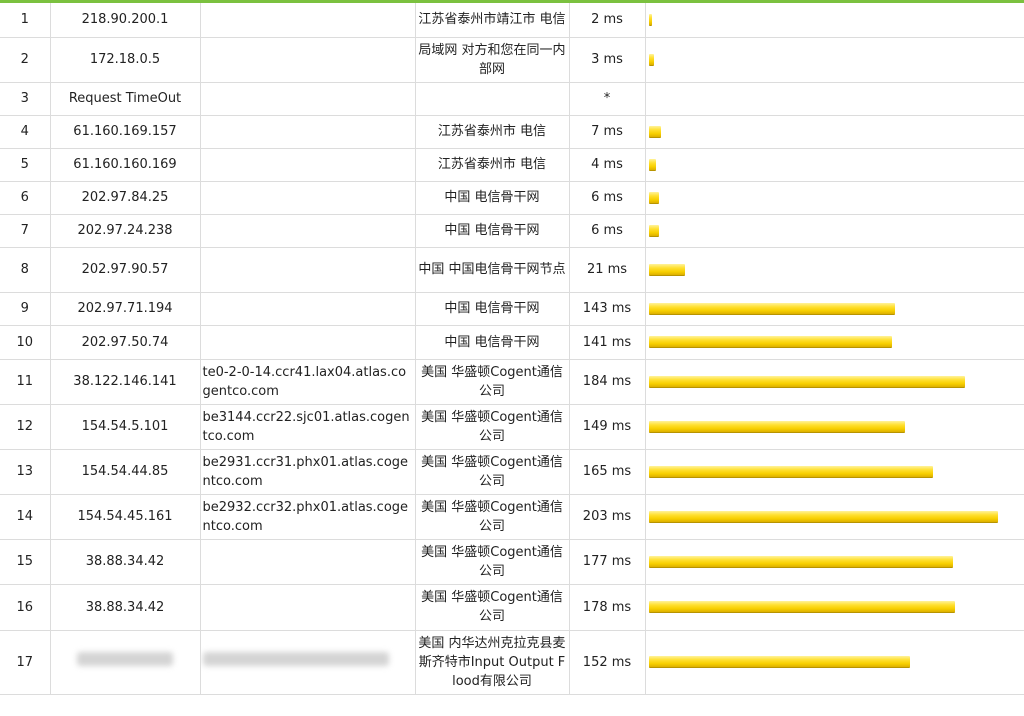  Describe the element at coordinates (492, 60) in the screenshot. I see `location: 局域网 对方和您在同一内部网` at that location.